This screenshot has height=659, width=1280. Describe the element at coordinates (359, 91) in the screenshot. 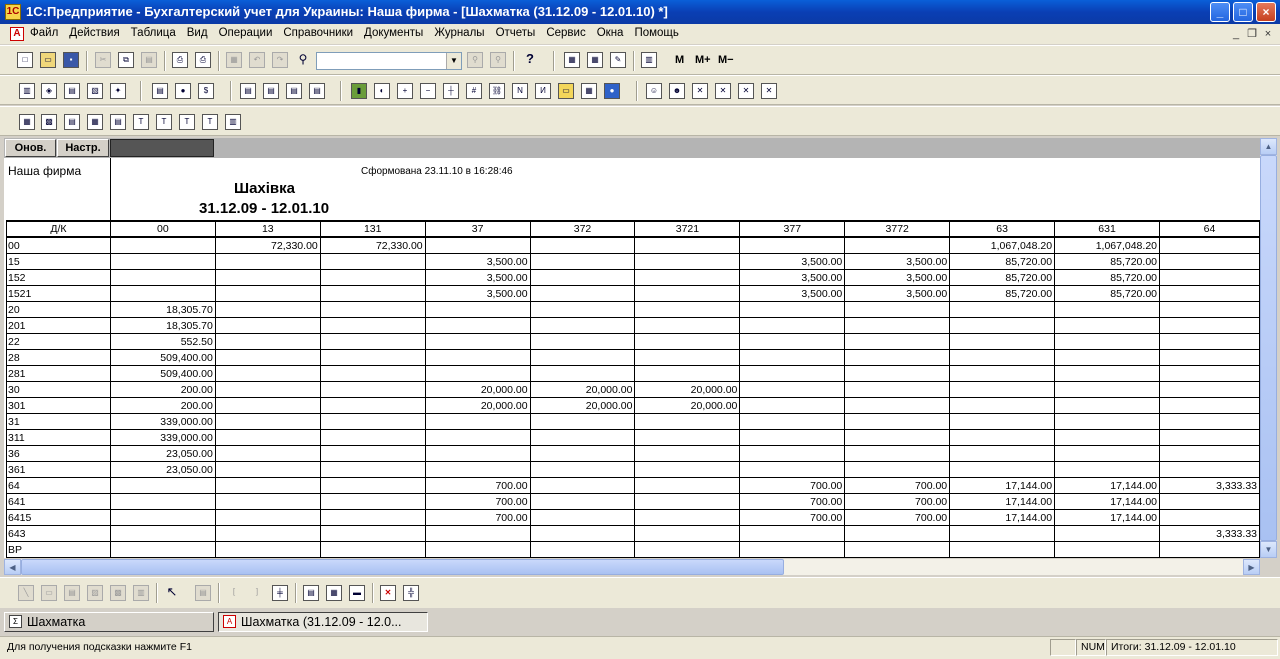

I see `book-green-icon: ▮` at that location.